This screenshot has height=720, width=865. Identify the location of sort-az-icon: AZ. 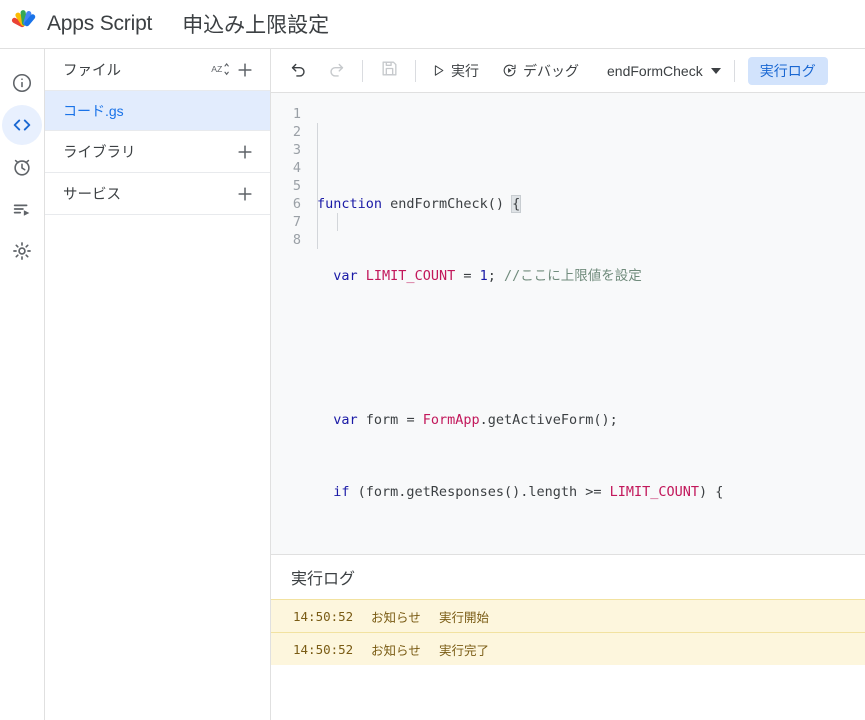
(219, 70).